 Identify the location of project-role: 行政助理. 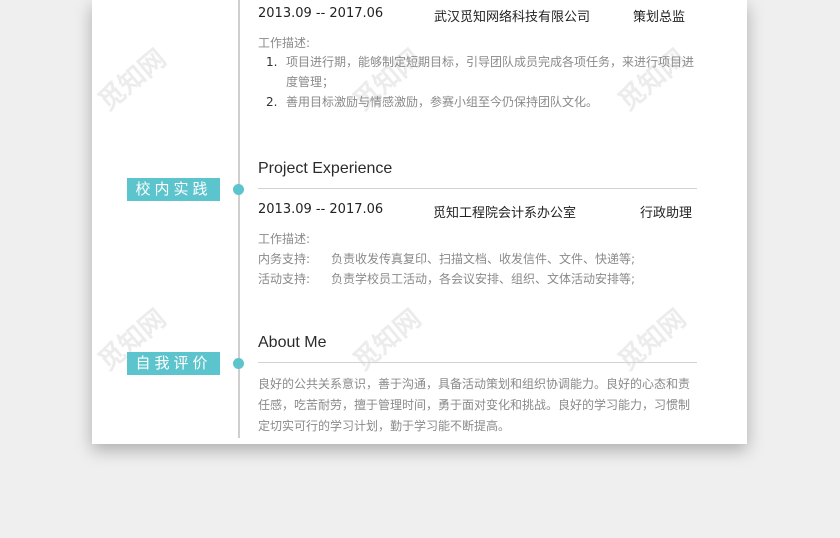
(666, 213).